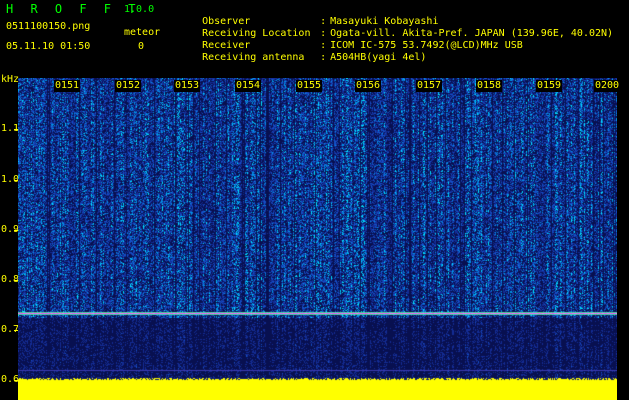 The height and width of the screenshot is (400, 629). Describe the element at coordinates (67, 86) in the screenshot. I see `x-tick-label: 0151` at that location.